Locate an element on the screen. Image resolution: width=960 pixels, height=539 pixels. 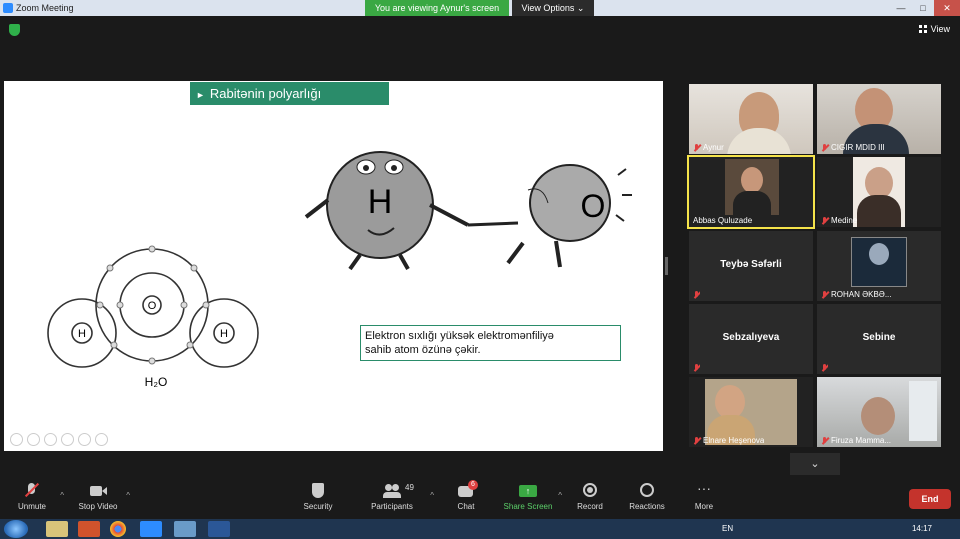
viewing-screen-banner: You are viewing Aynur's screen is located at coordinates (437, 8).